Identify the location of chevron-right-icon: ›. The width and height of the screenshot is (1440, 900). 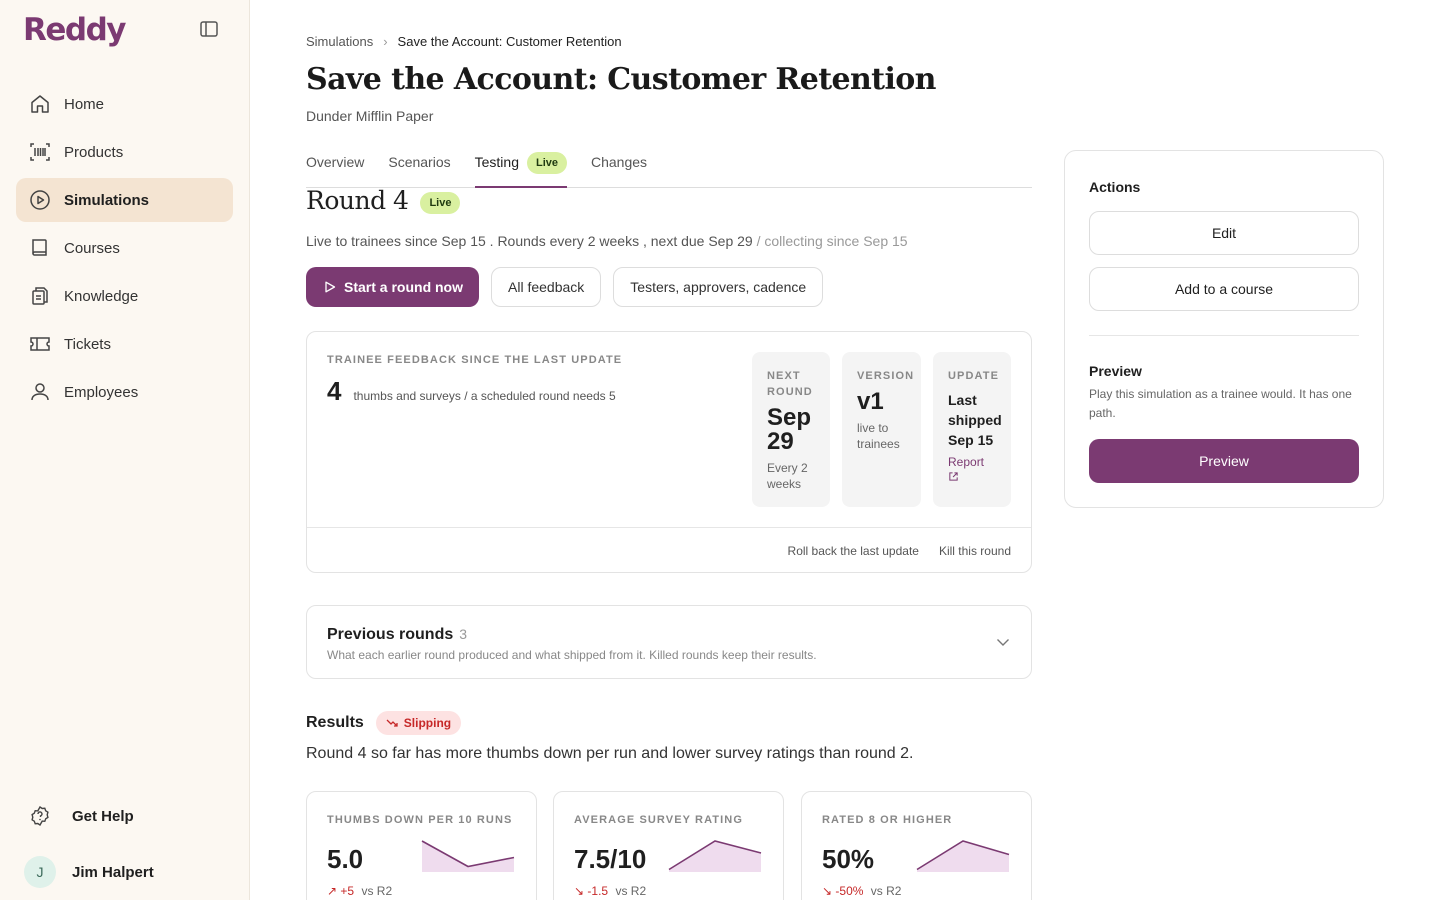
(385, 41).